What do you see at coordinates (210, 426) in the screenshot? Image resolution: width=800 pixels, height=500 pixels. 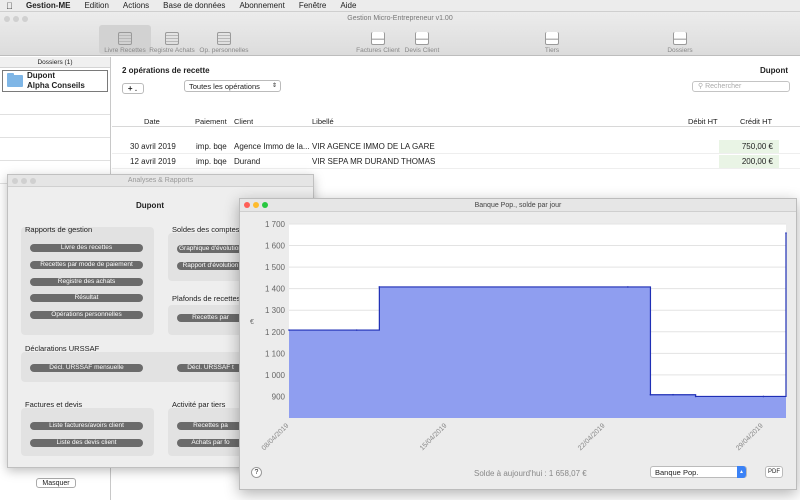 I see `recettes-par-tiers-button: Recettes pa` at bounding box center [210, 426].